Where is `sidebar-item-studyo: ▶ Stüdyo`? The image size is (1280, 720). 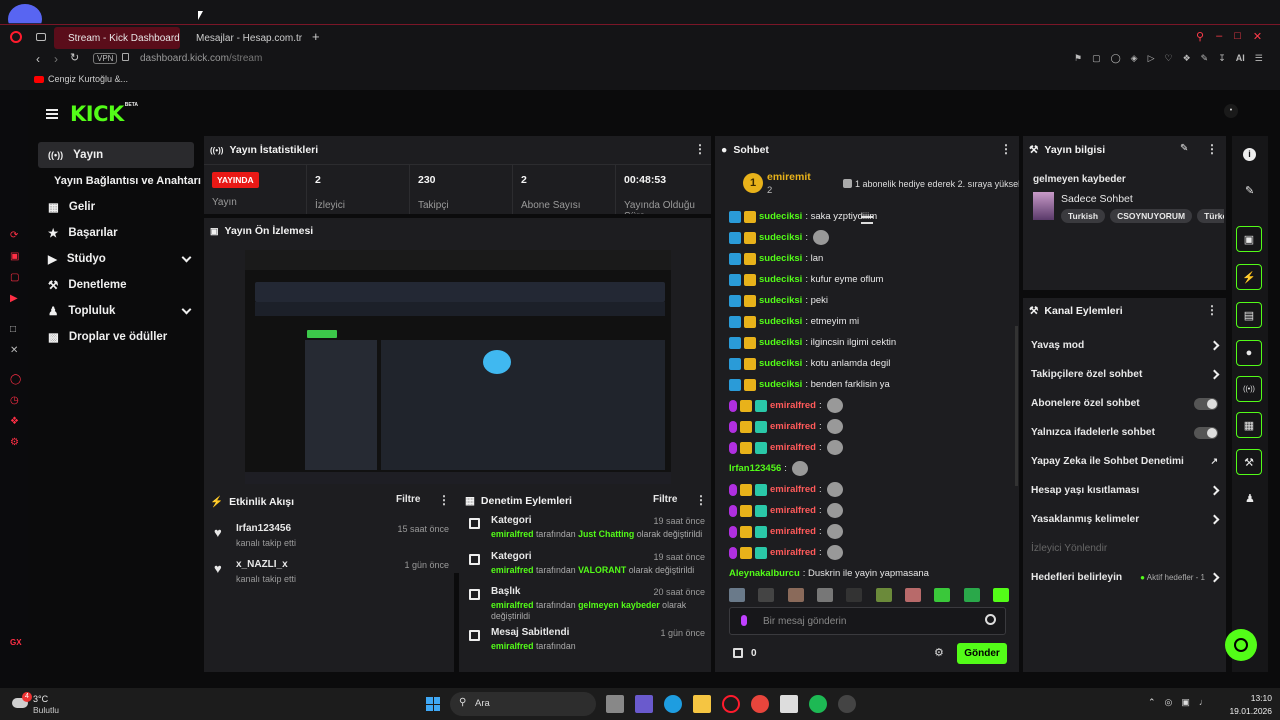 sidebar-item-studyo: ▶ Stüdyo is located at coordinates (116, 259).